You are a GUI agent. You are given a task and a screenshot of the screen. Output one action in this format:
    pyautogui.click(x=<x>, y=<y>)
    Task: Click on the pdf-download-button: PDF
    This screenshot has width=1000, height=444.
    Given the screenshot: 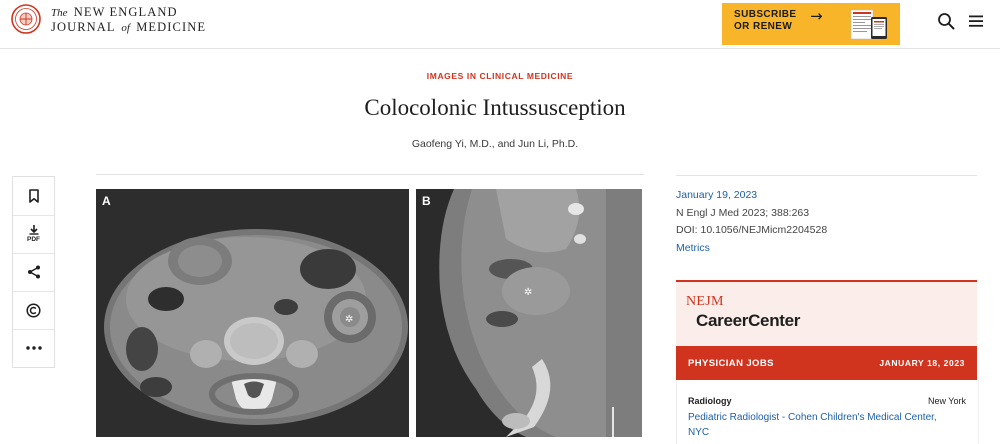 What is the action you would take?
    pyautogui.click(x=33, y=234)
    